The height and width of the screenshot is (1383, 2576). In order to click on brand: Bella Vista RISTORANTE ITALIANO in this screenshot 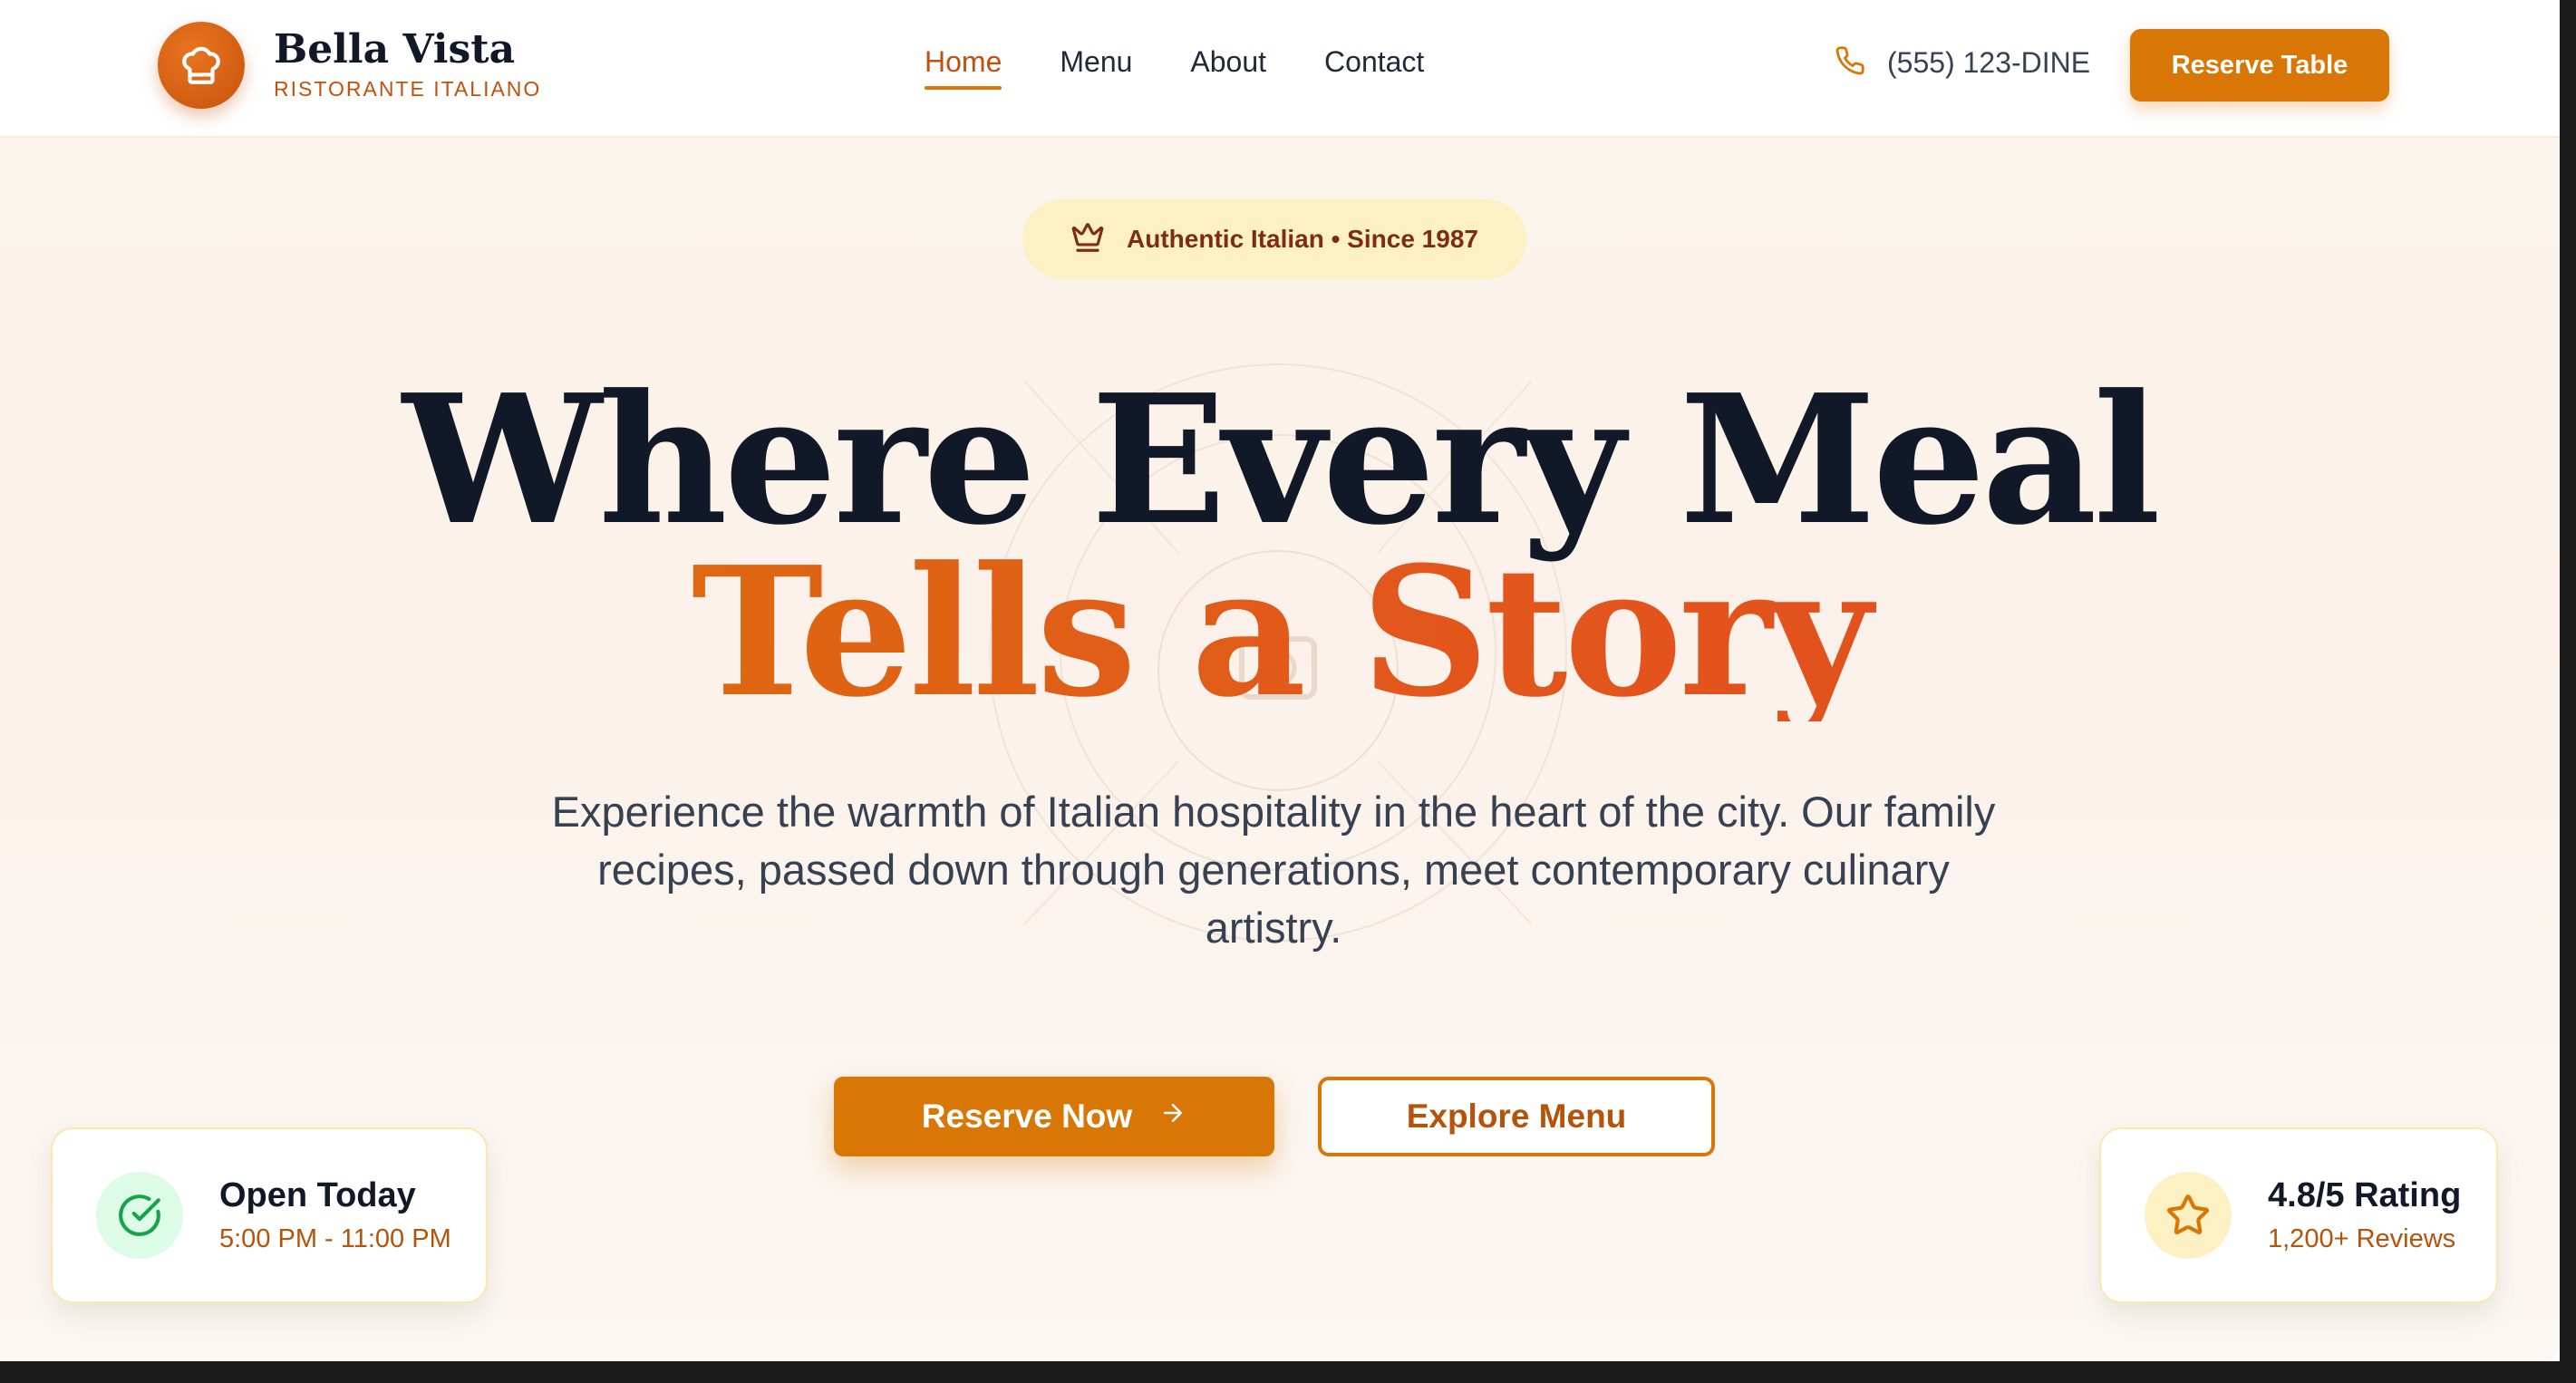, I will do `click(349, 65)`.